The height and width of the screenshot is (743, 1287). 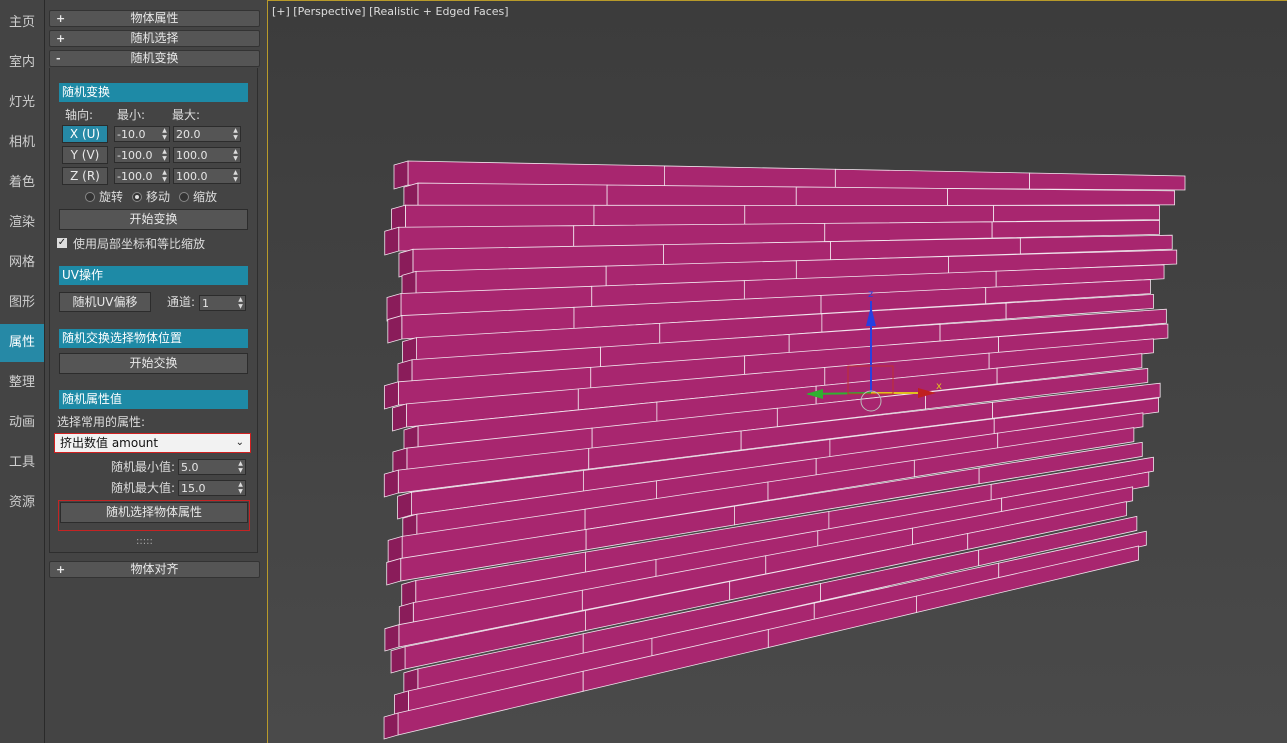 I want to click on tab-shading: 着色, so click(x=22, y=183).